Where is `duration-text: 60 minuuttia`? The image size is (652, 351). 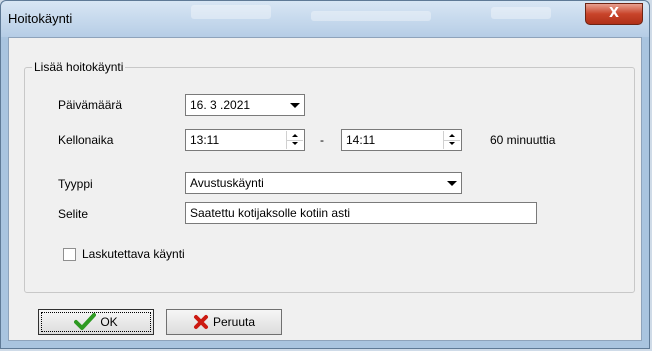
duration-text: 60 minuuttia is located at coordinates (523, 140).